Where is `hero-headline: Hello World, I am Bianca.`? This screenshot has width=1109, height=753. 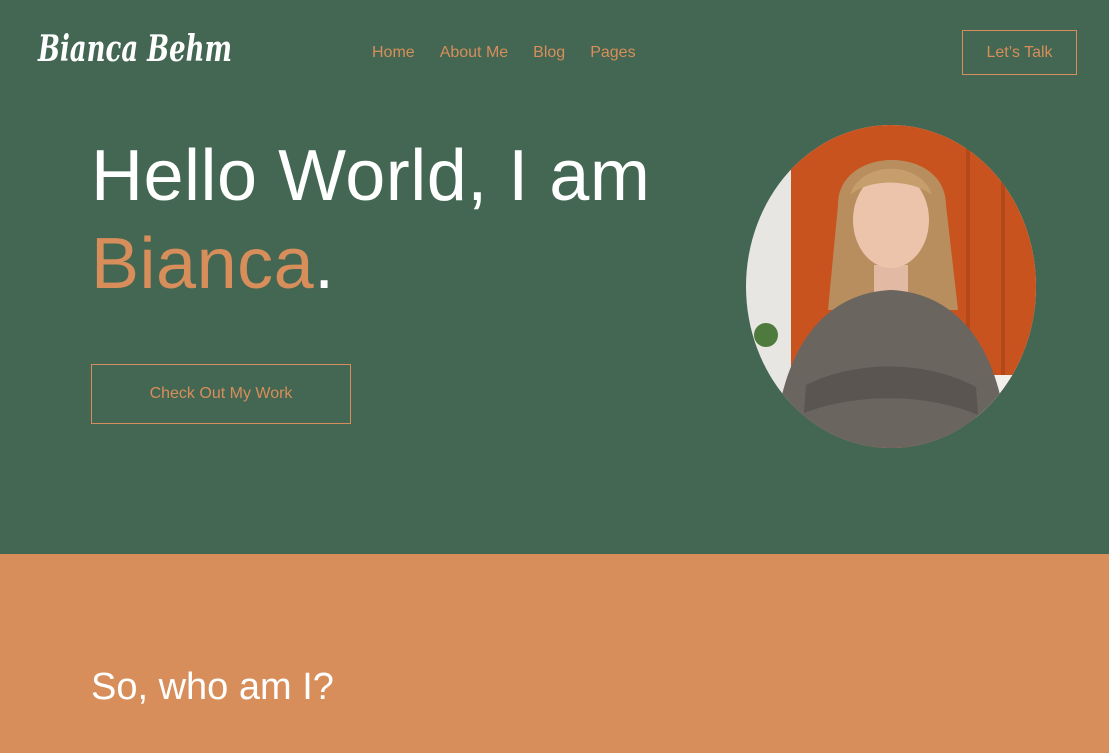
hero-headline: Hello World, I am Bianca. is located at coordinates (370, 220).